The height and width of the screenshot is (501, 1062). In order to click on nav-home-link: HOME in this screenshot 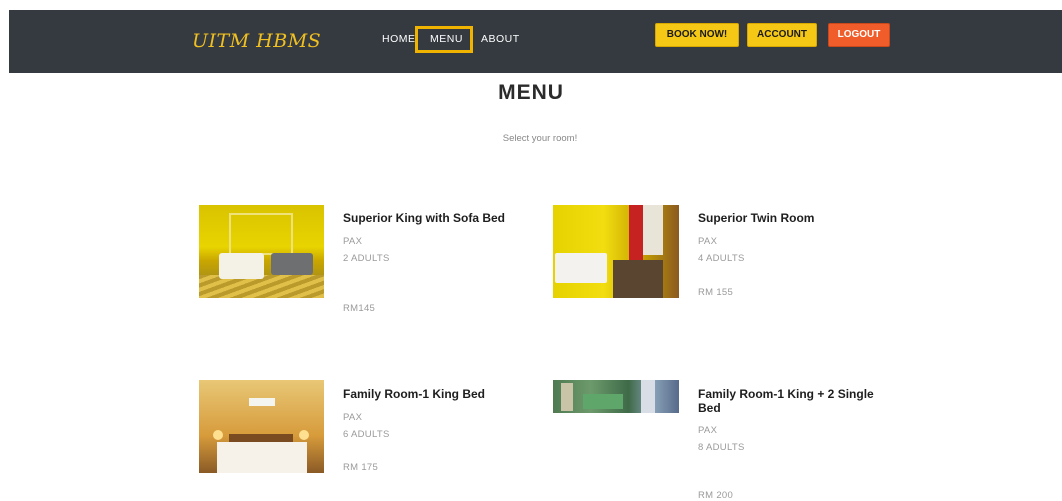, I will do `click(399, 39)`.